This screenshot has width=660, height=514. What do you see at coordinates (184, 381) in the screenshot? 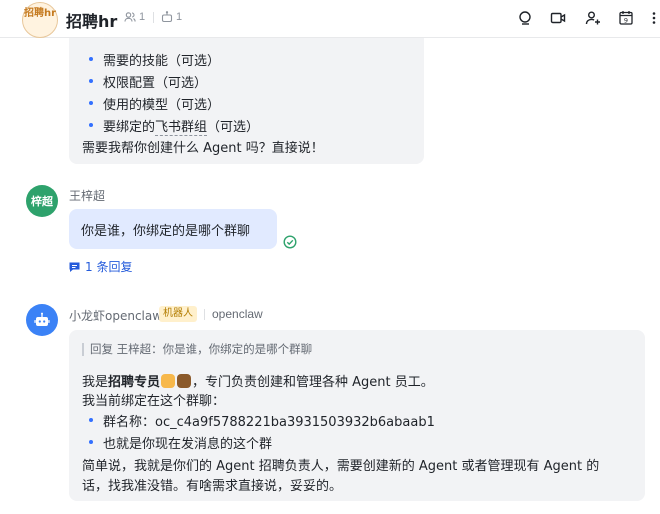
I see `briefcase-emoji-icon` at bounding box center [184, 381].